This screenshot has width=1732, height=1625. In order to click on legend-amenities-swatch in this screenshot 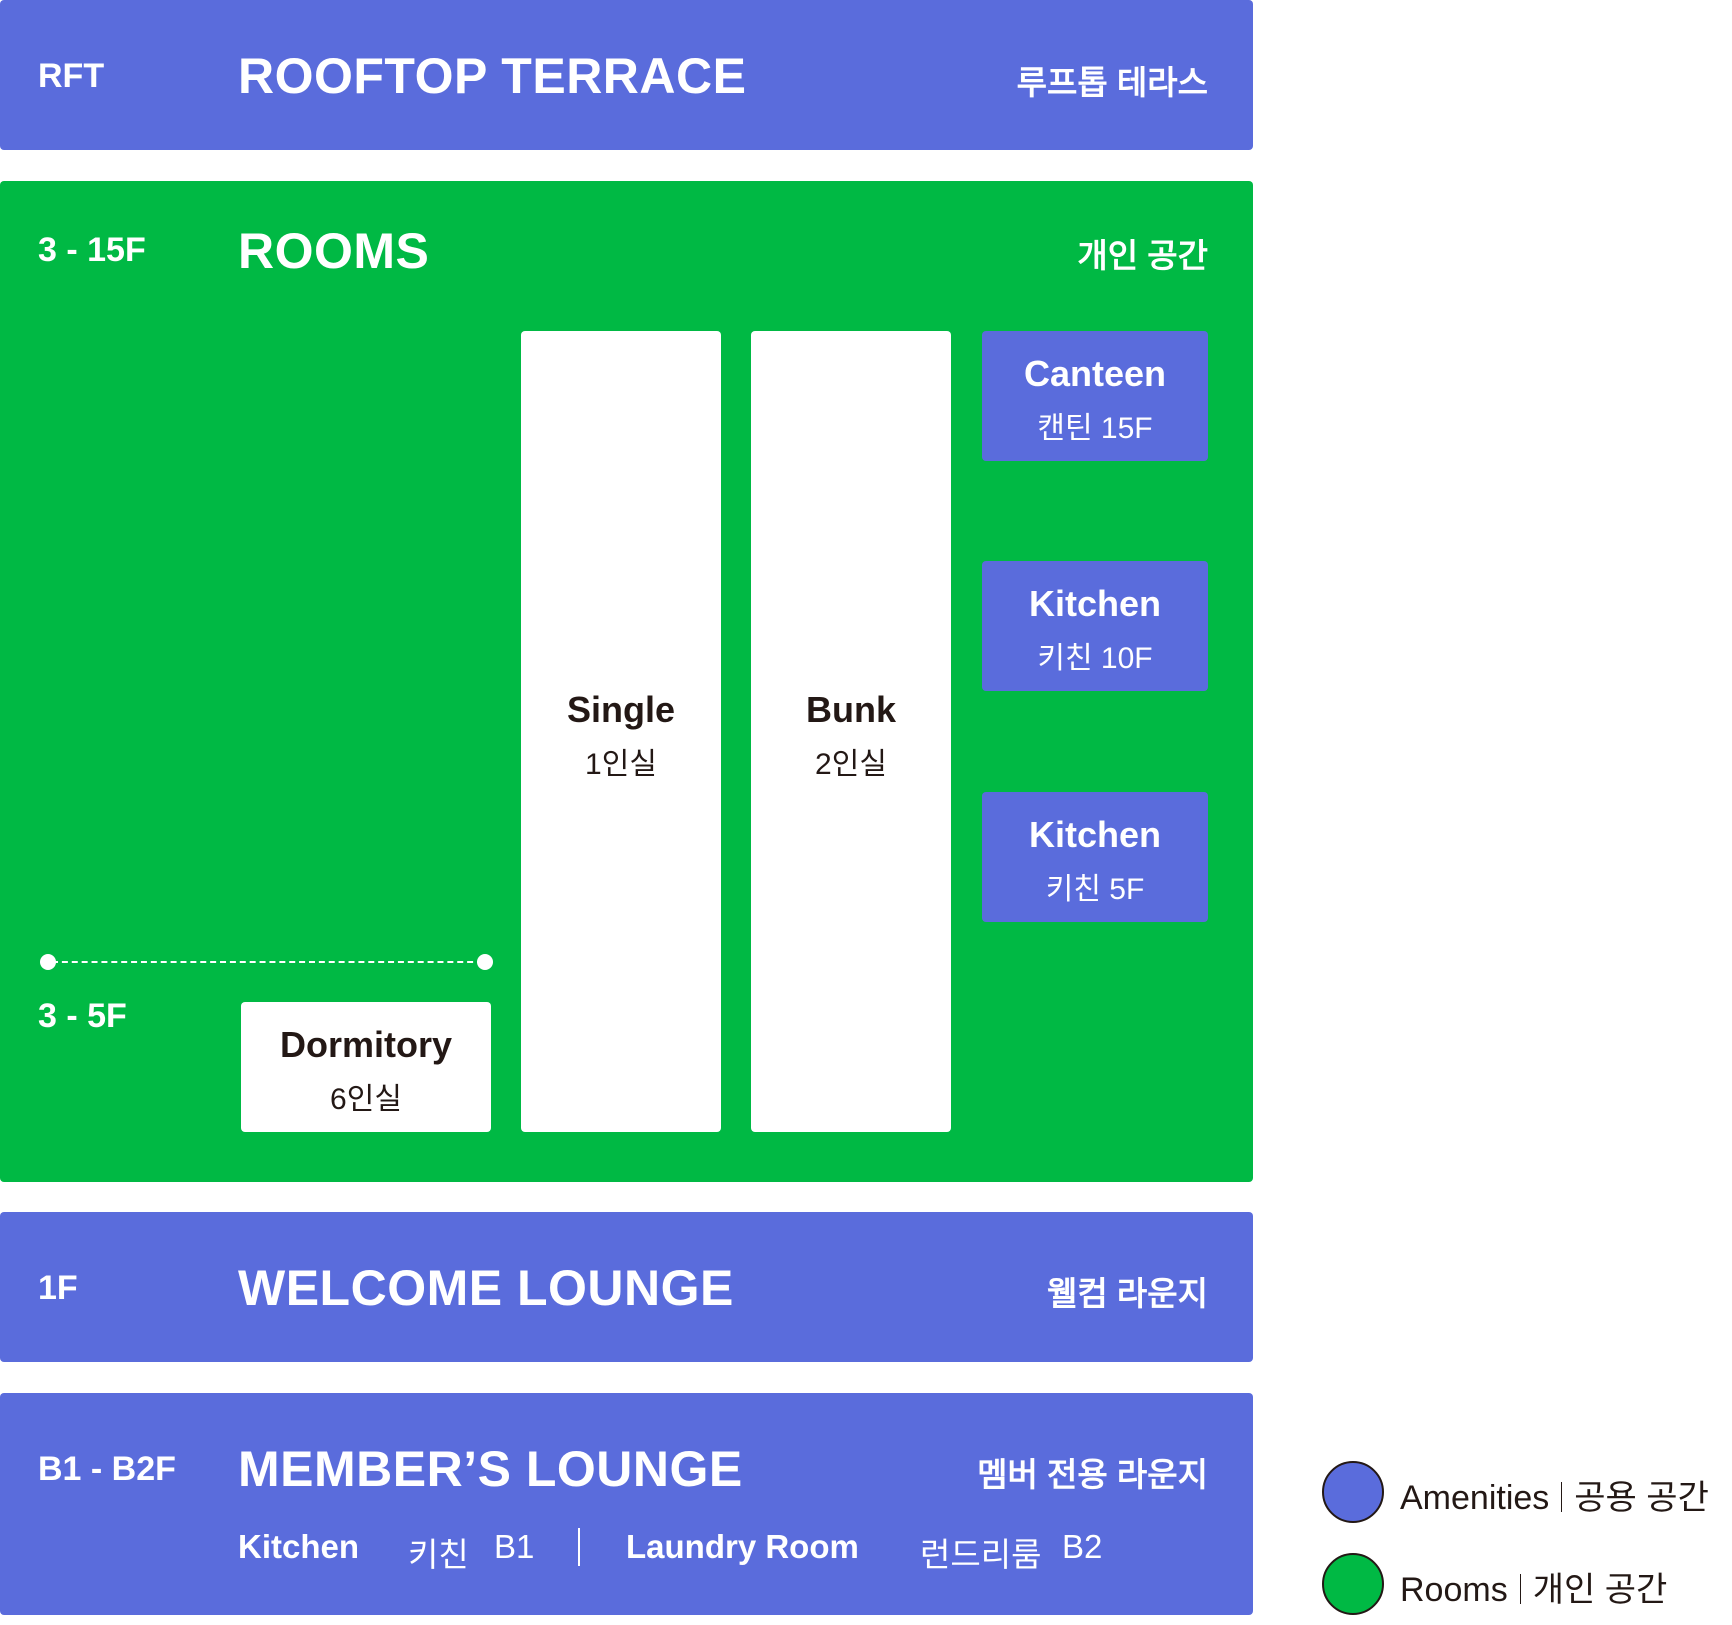, I will do `click(1353, 1492)`.